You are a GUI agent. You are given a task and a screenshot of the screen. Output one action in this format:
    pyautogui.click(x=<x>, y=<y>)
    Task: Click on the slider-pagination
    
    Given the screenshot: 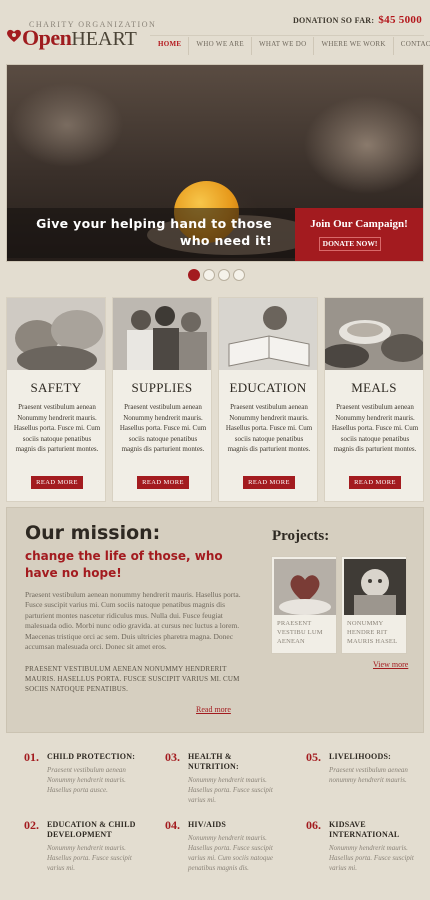 What is the action you would take?
    pyautogui.click(x=216, y=275)
    